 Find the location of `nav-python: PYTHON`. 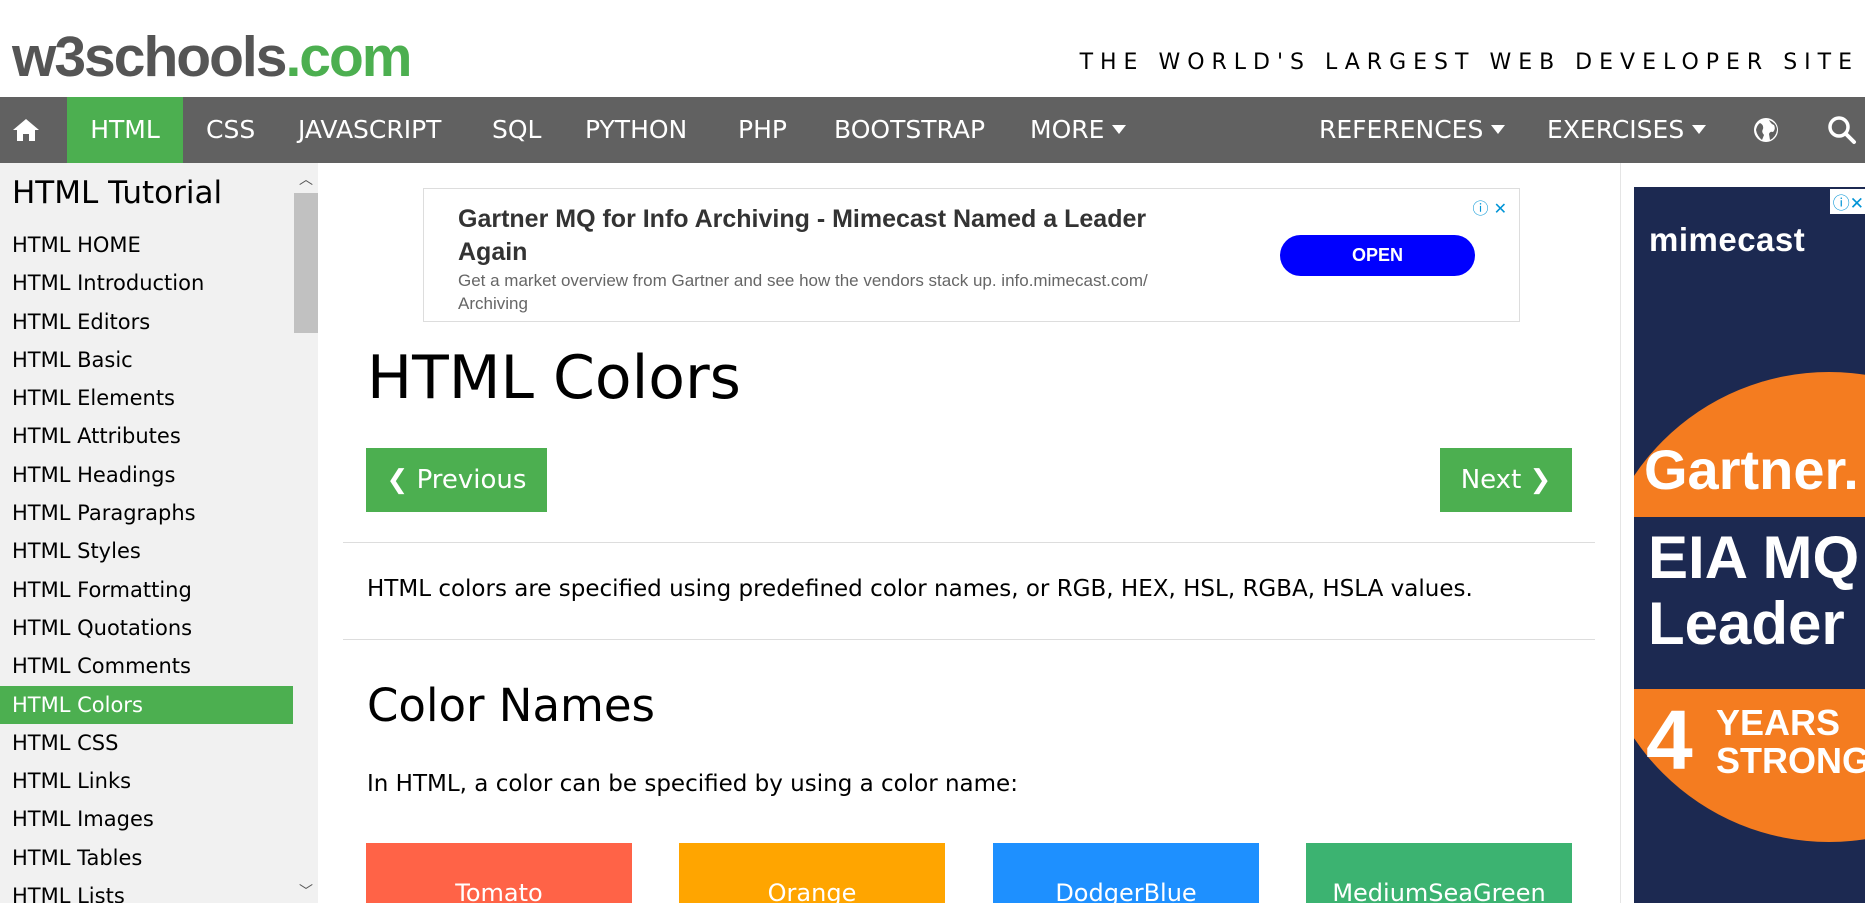

nav-python: PYTHON is located at coordinates (636, 130).